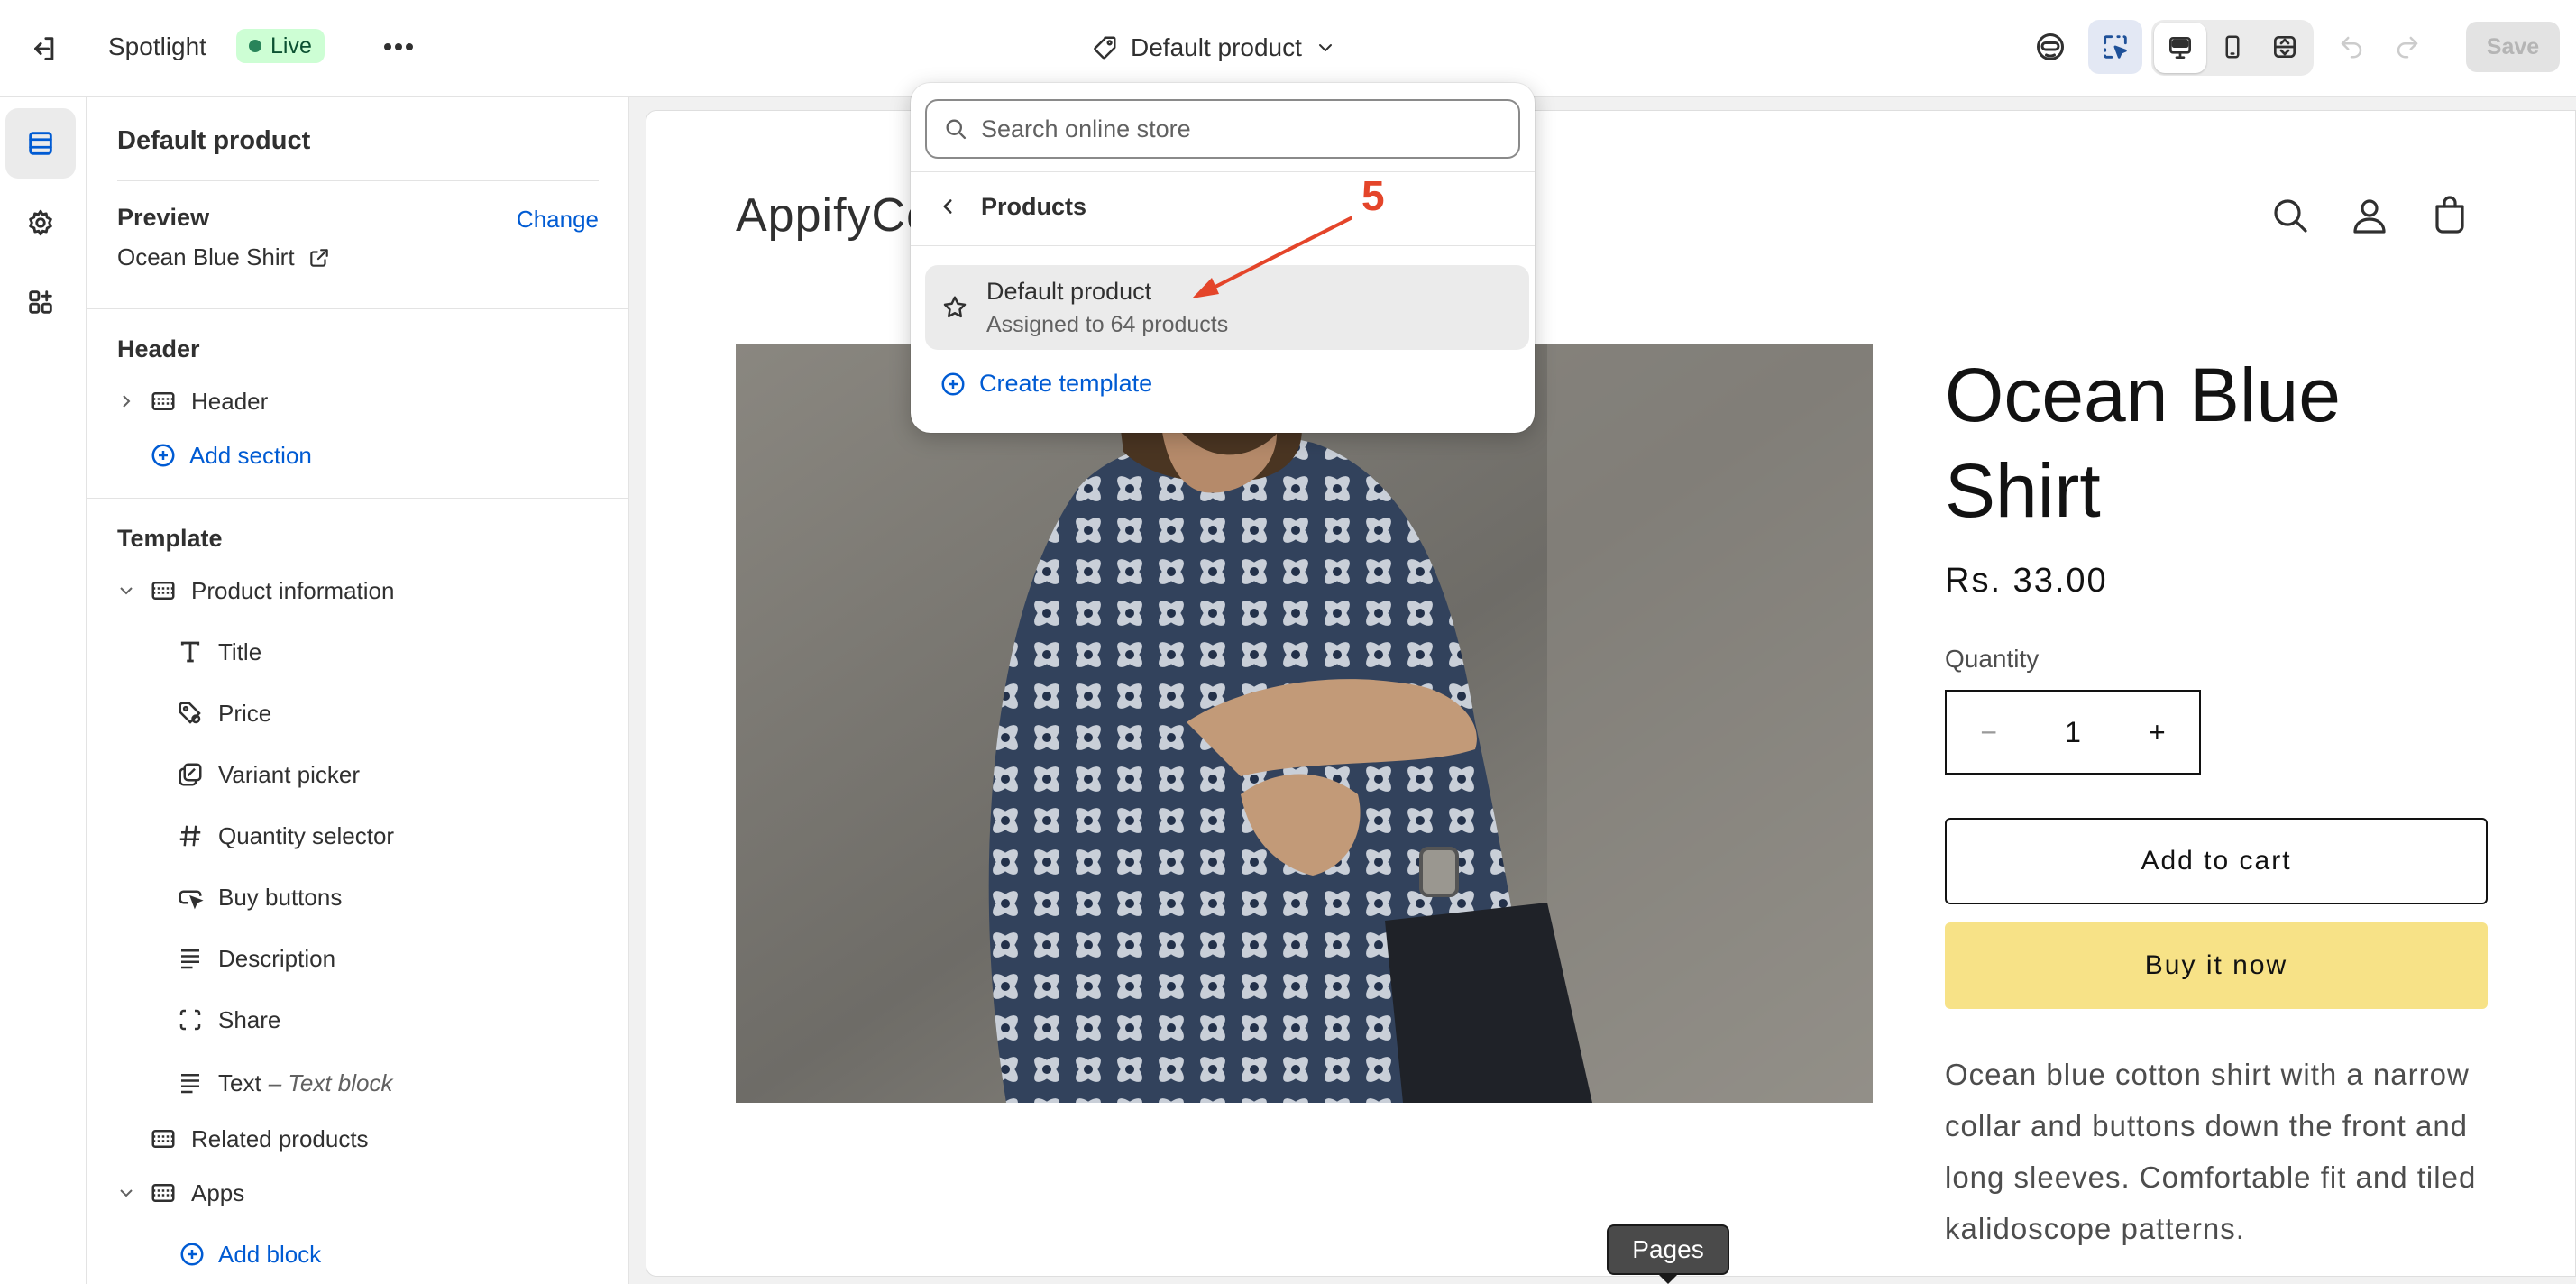  I want to click on create-template-button: Create template, so click(1046, 384).